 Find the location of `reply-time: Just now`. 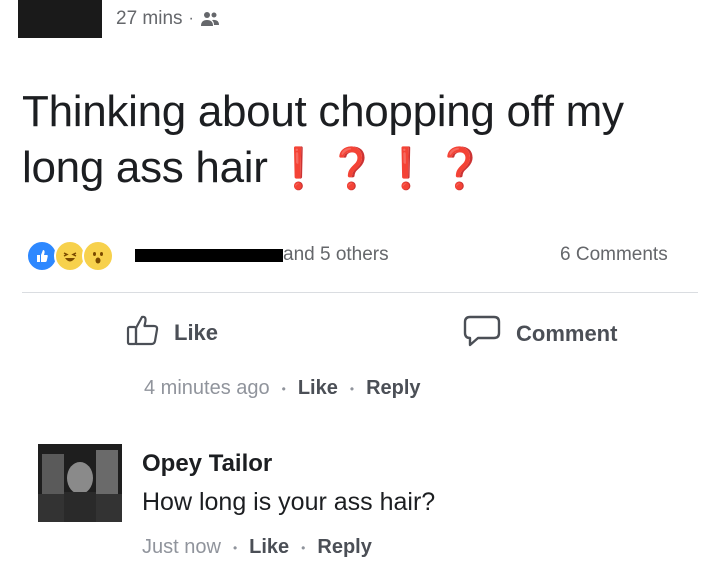

reply-time: Just now is located at coordinates (181, 547).